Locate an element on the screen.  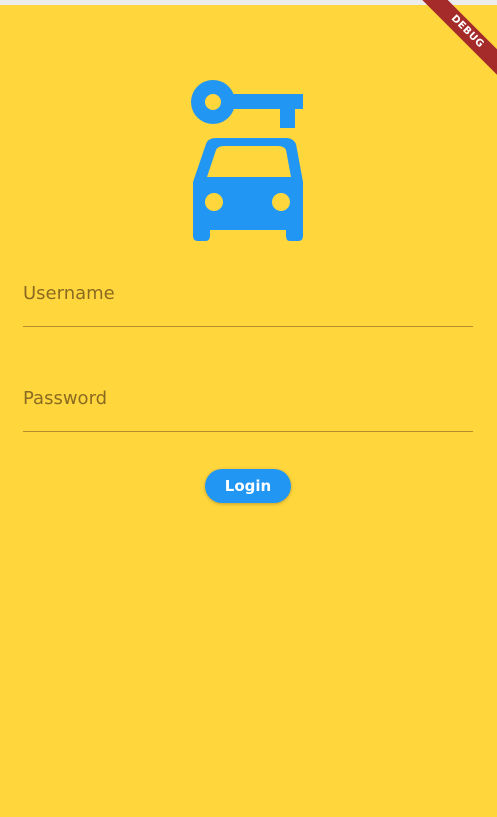
app-logo is located at coordinates (248, 163).